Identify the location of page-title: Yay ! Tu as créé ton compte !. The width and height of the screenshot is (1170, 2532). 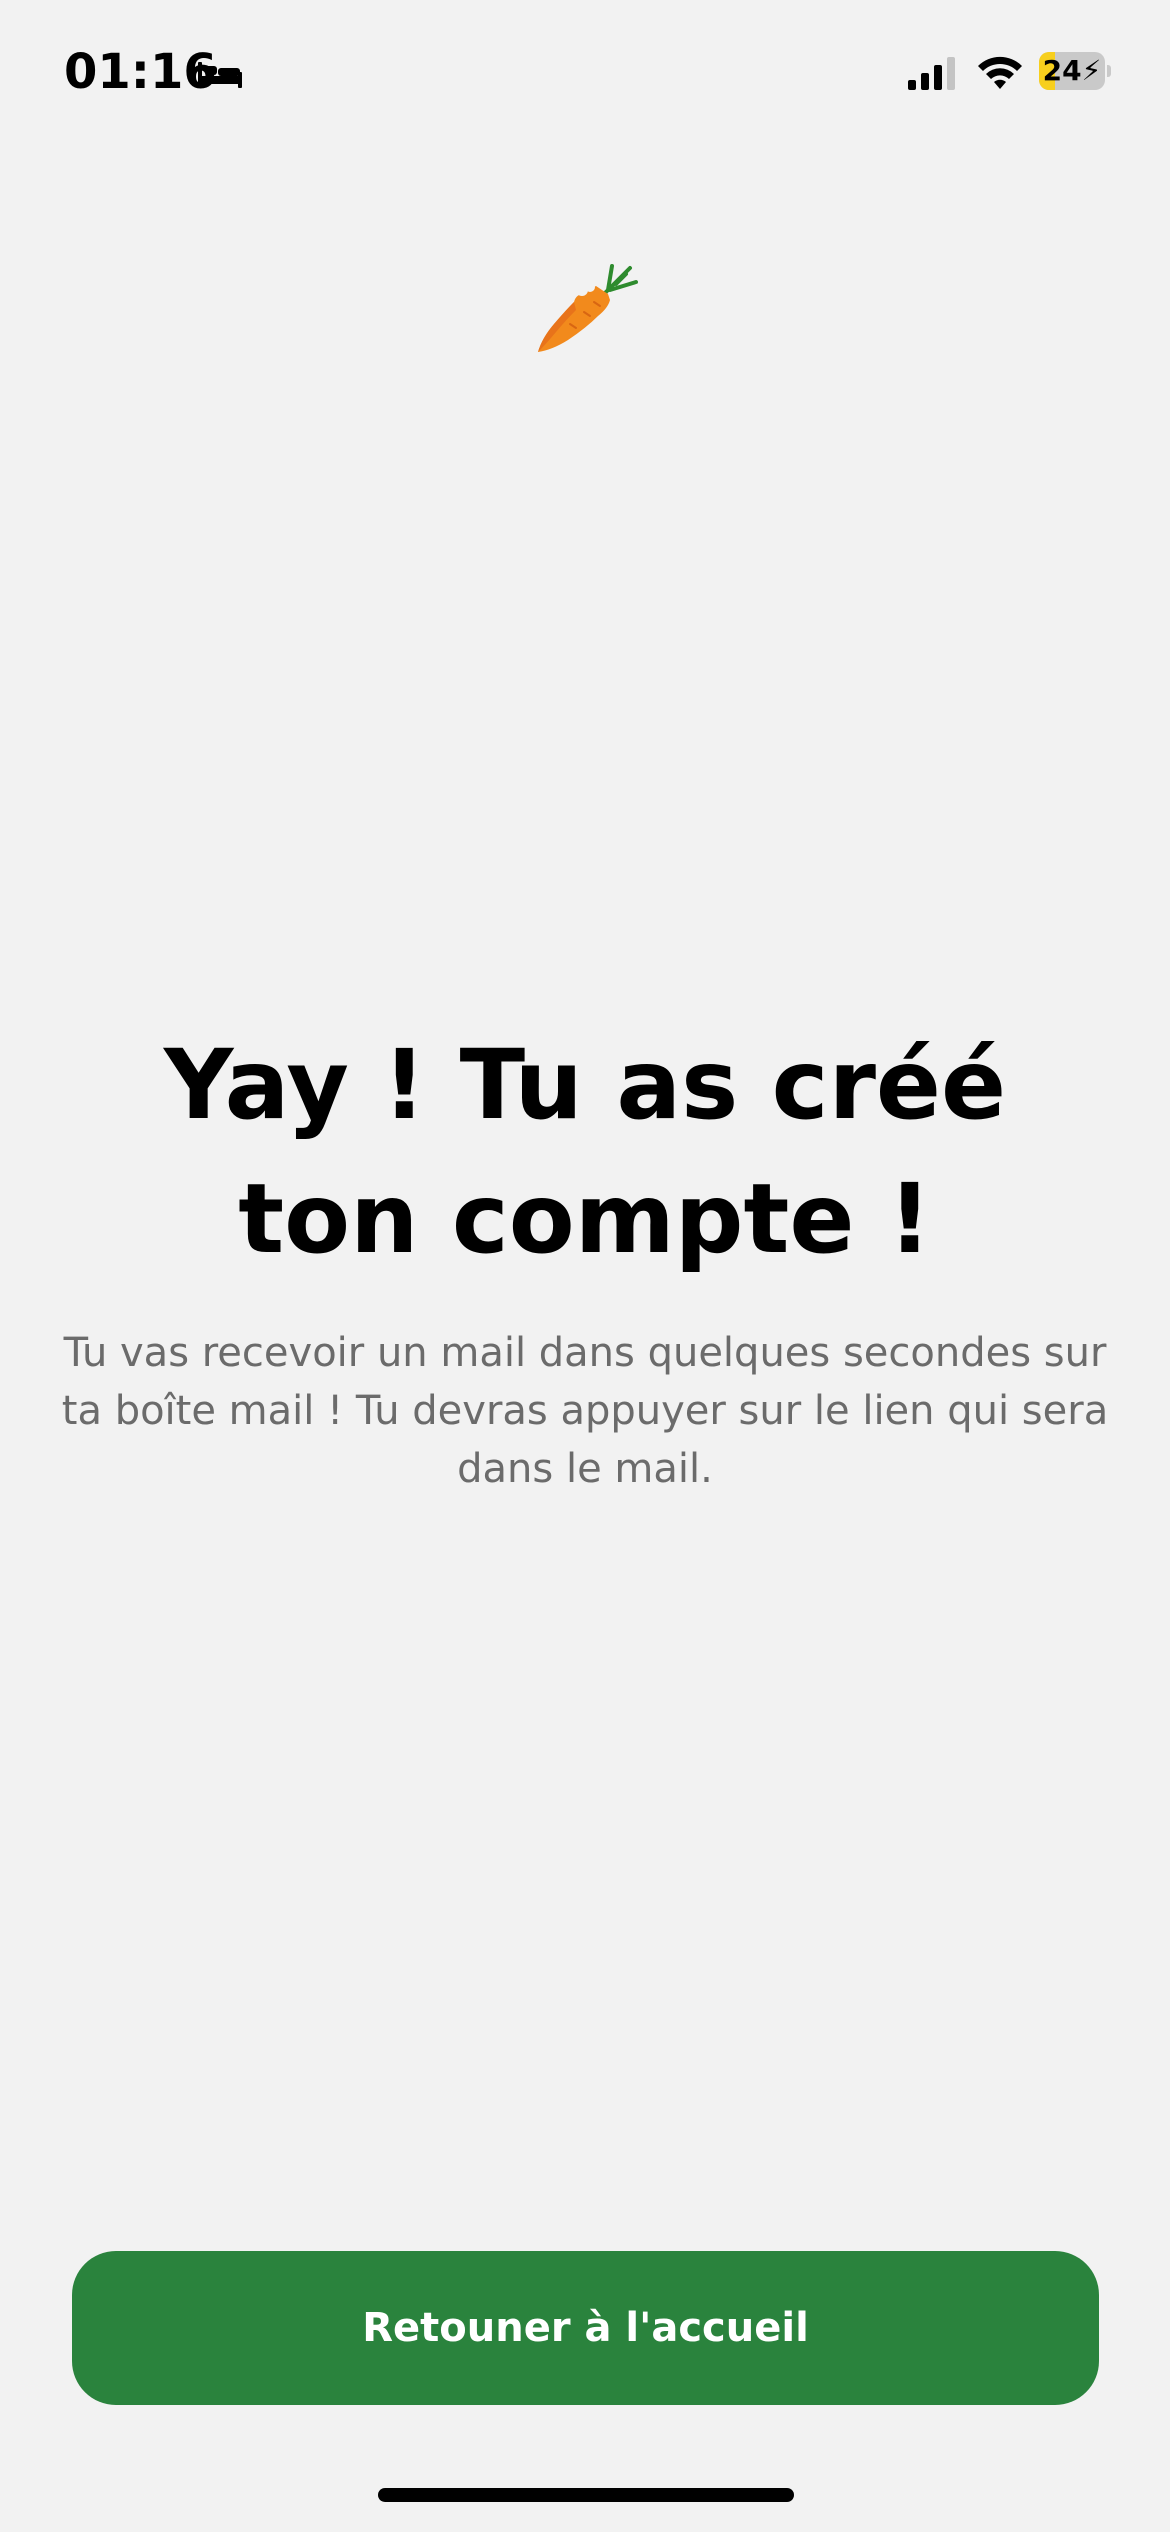
(585, 1152).